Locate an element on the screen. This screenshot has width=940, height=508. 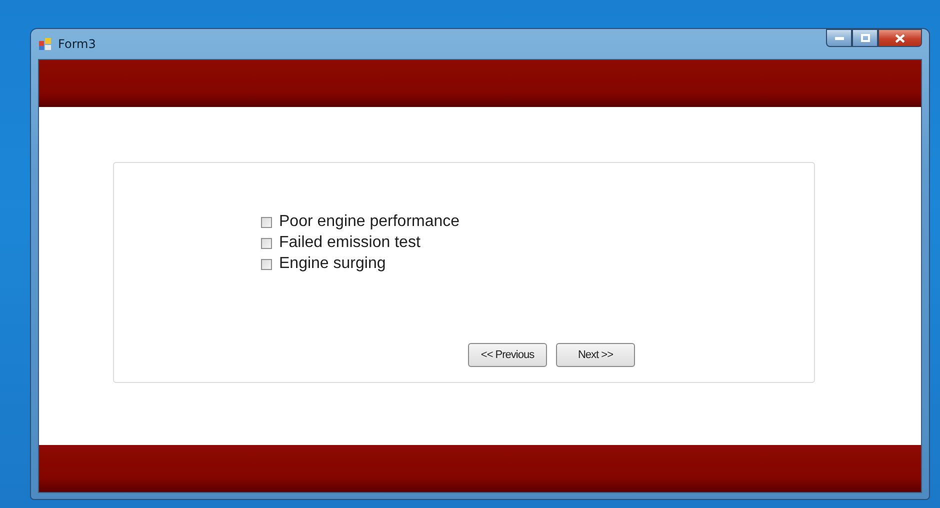
minimize-icon is located at coordinates (839, 38).